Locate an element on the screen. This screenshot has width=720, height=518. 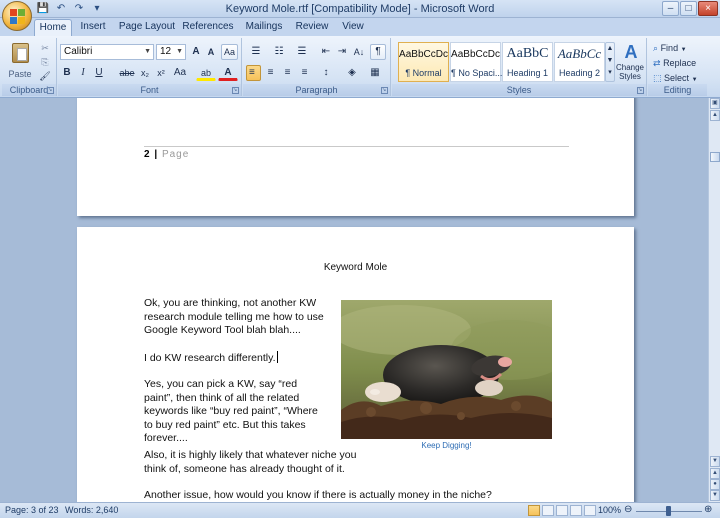
highlight-button: ab is located at coordinates (206, 73).